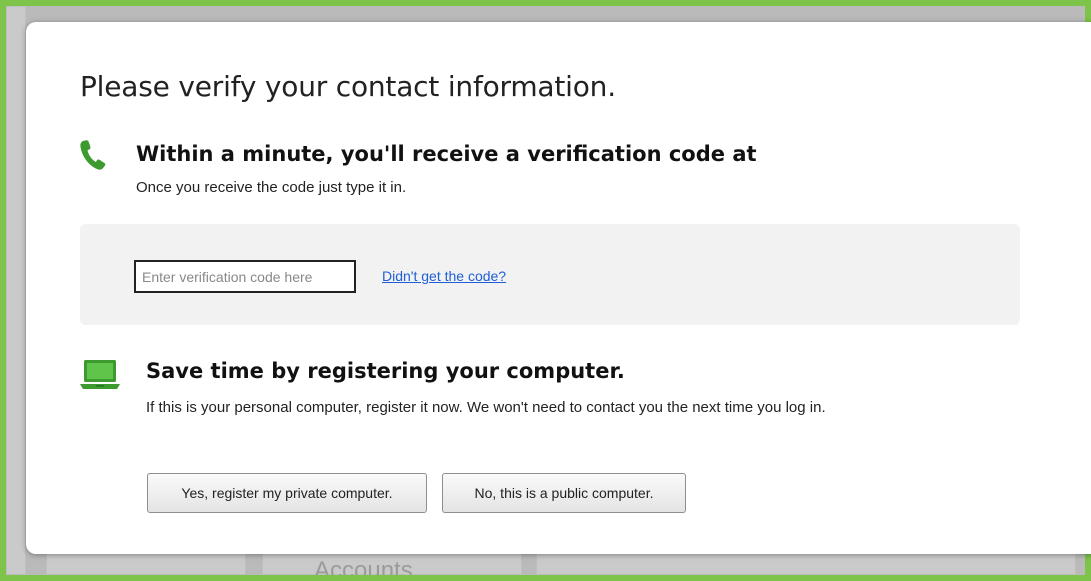 The width and height of the screenshot is (1091, 581). I want to click on didnt-get-code-link: Didn't get the code?, so click(444, 276).